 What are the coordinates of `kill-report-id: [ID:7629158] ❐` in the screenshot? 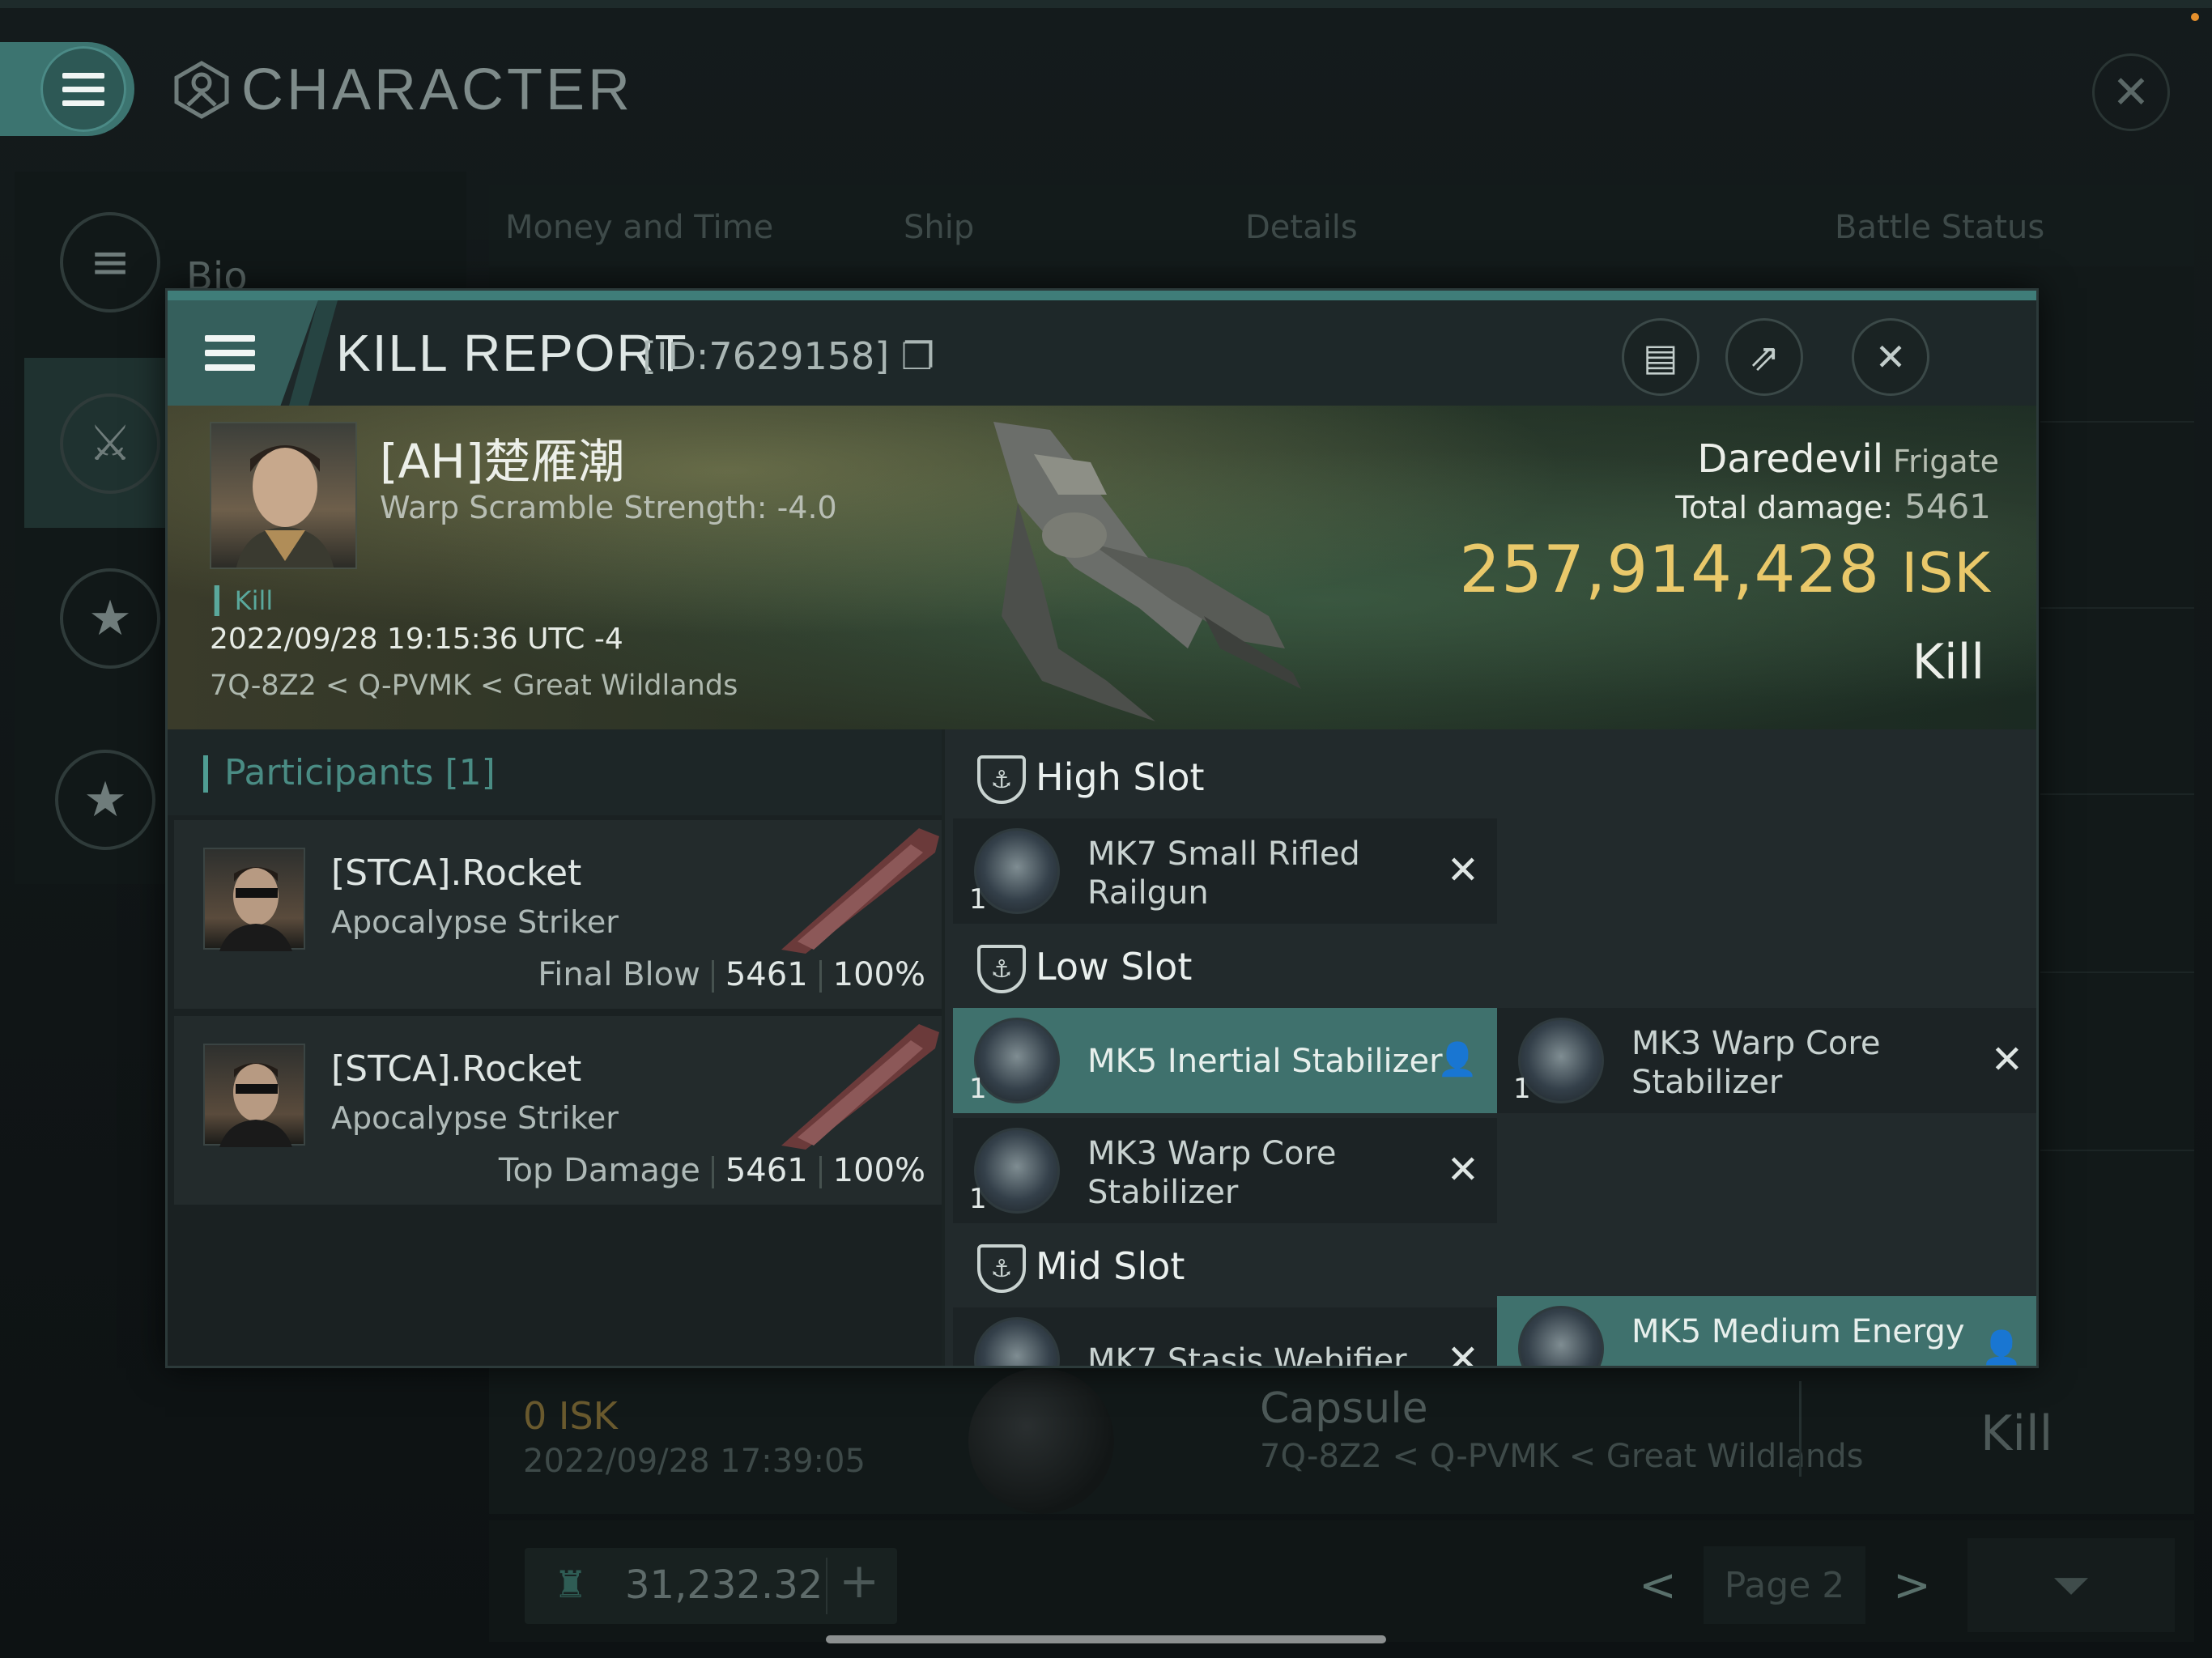 It's located at (788, 356).